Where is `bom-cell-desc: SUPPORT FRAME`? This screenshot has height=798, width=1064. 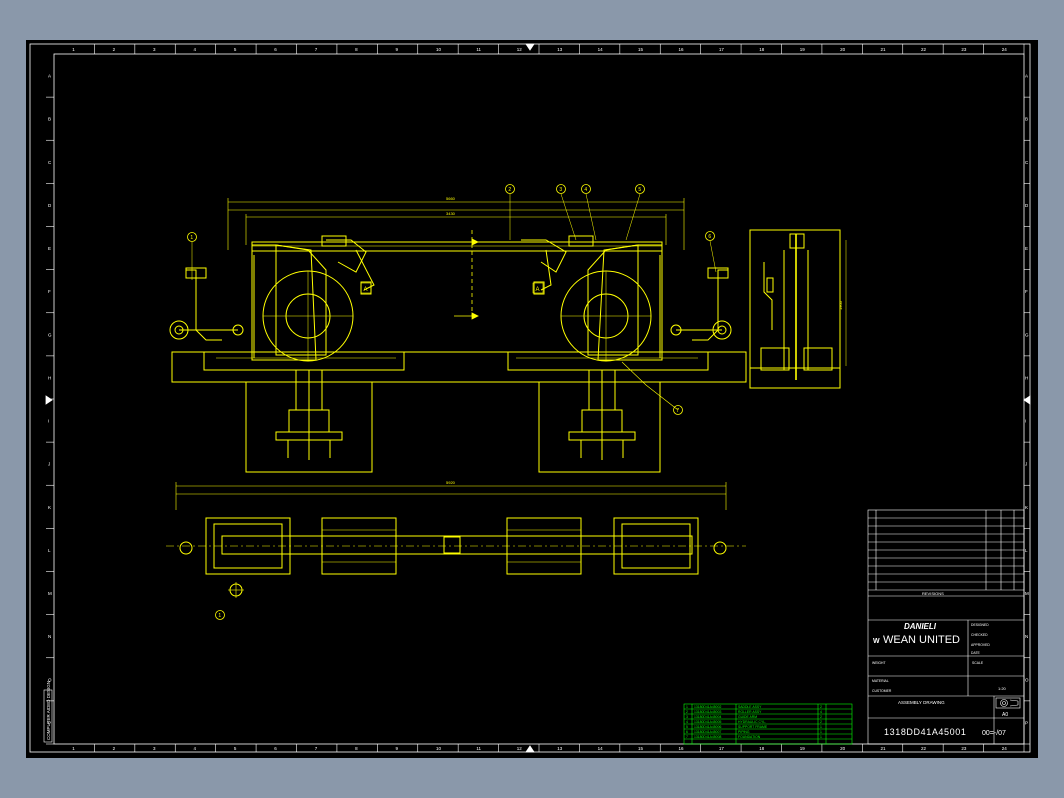 bom-cell-desc: SUPPORT FRAME is located at coordinates (753, 727).